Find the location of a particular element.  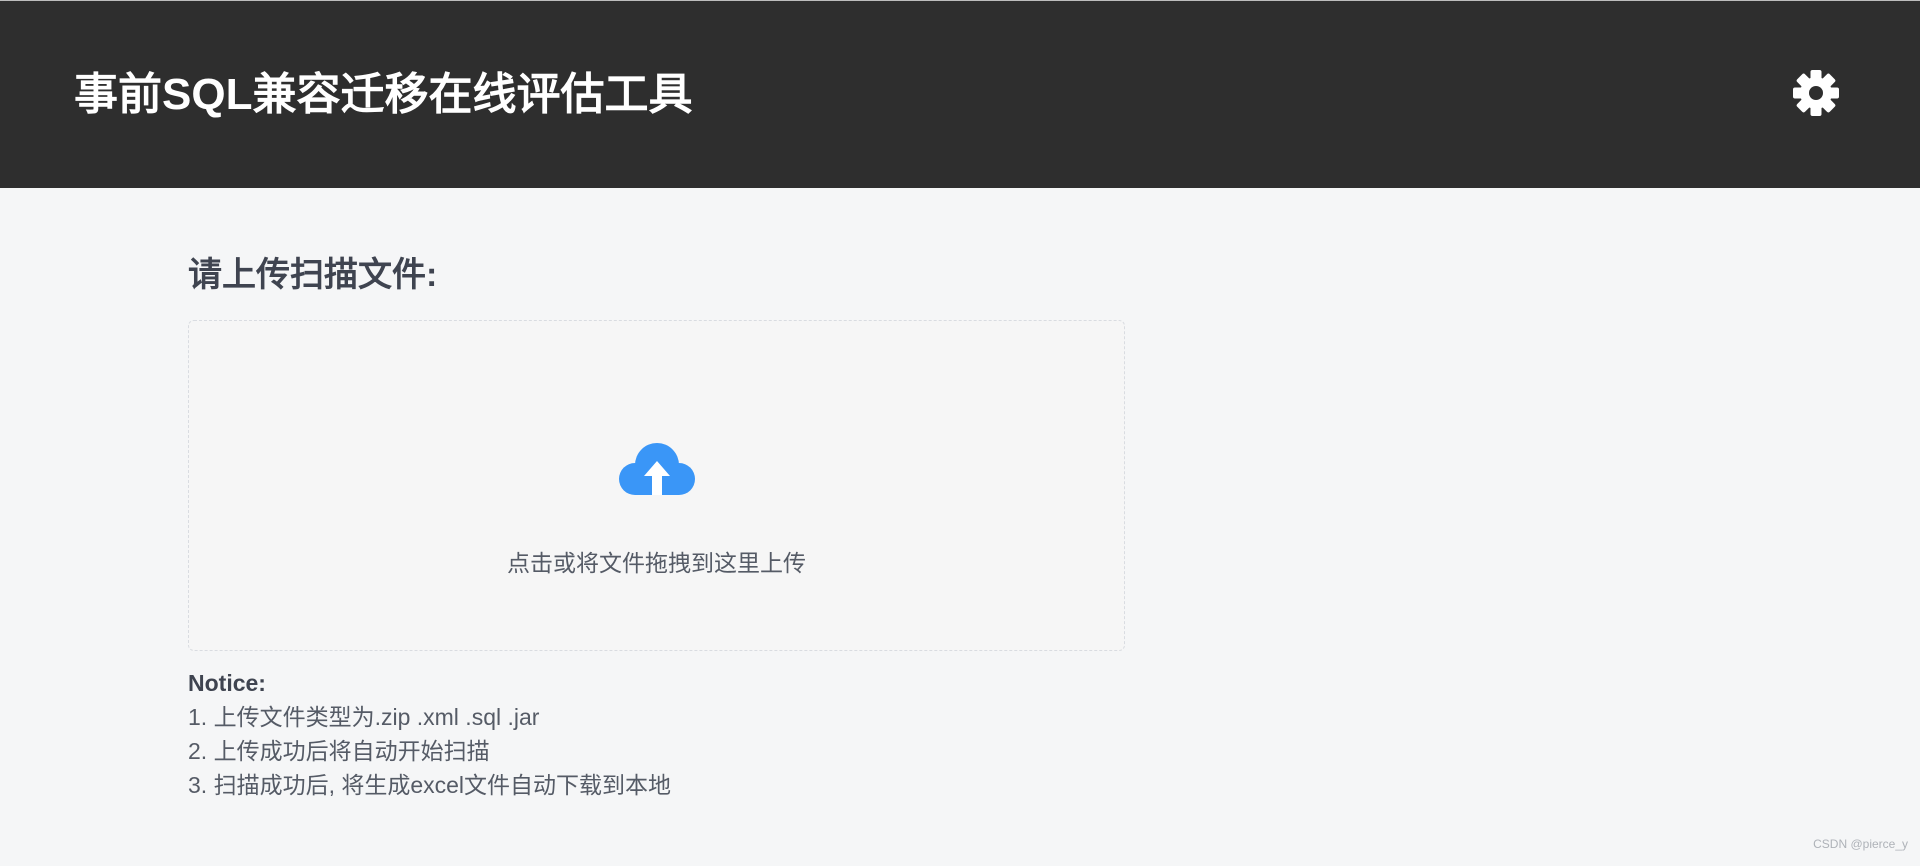

gear-icon is located at coordinates (1816, 93).